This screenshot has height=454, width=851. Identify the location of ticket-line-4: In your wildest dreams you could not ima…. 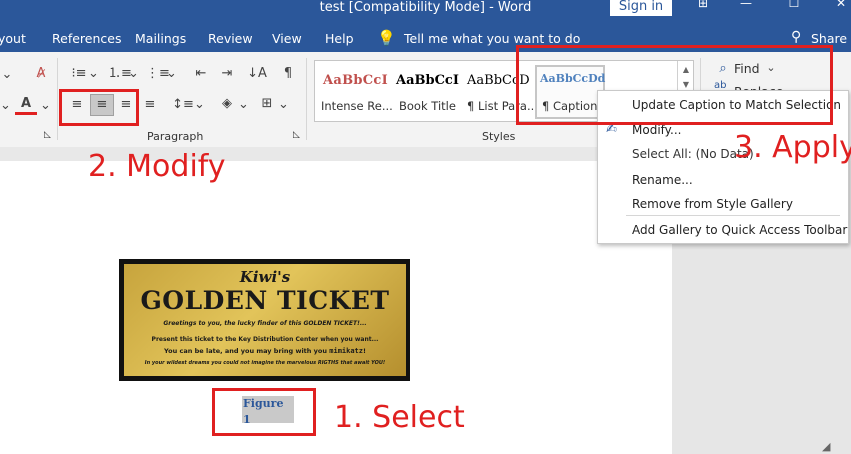
(265, 363).